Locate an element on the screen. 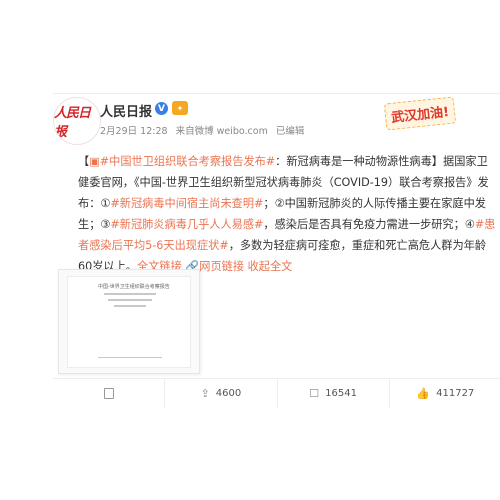  post-meta: 2月29日 12:28 来自微博 weibo.com 已编辑 is located at coordinates (204, 130).